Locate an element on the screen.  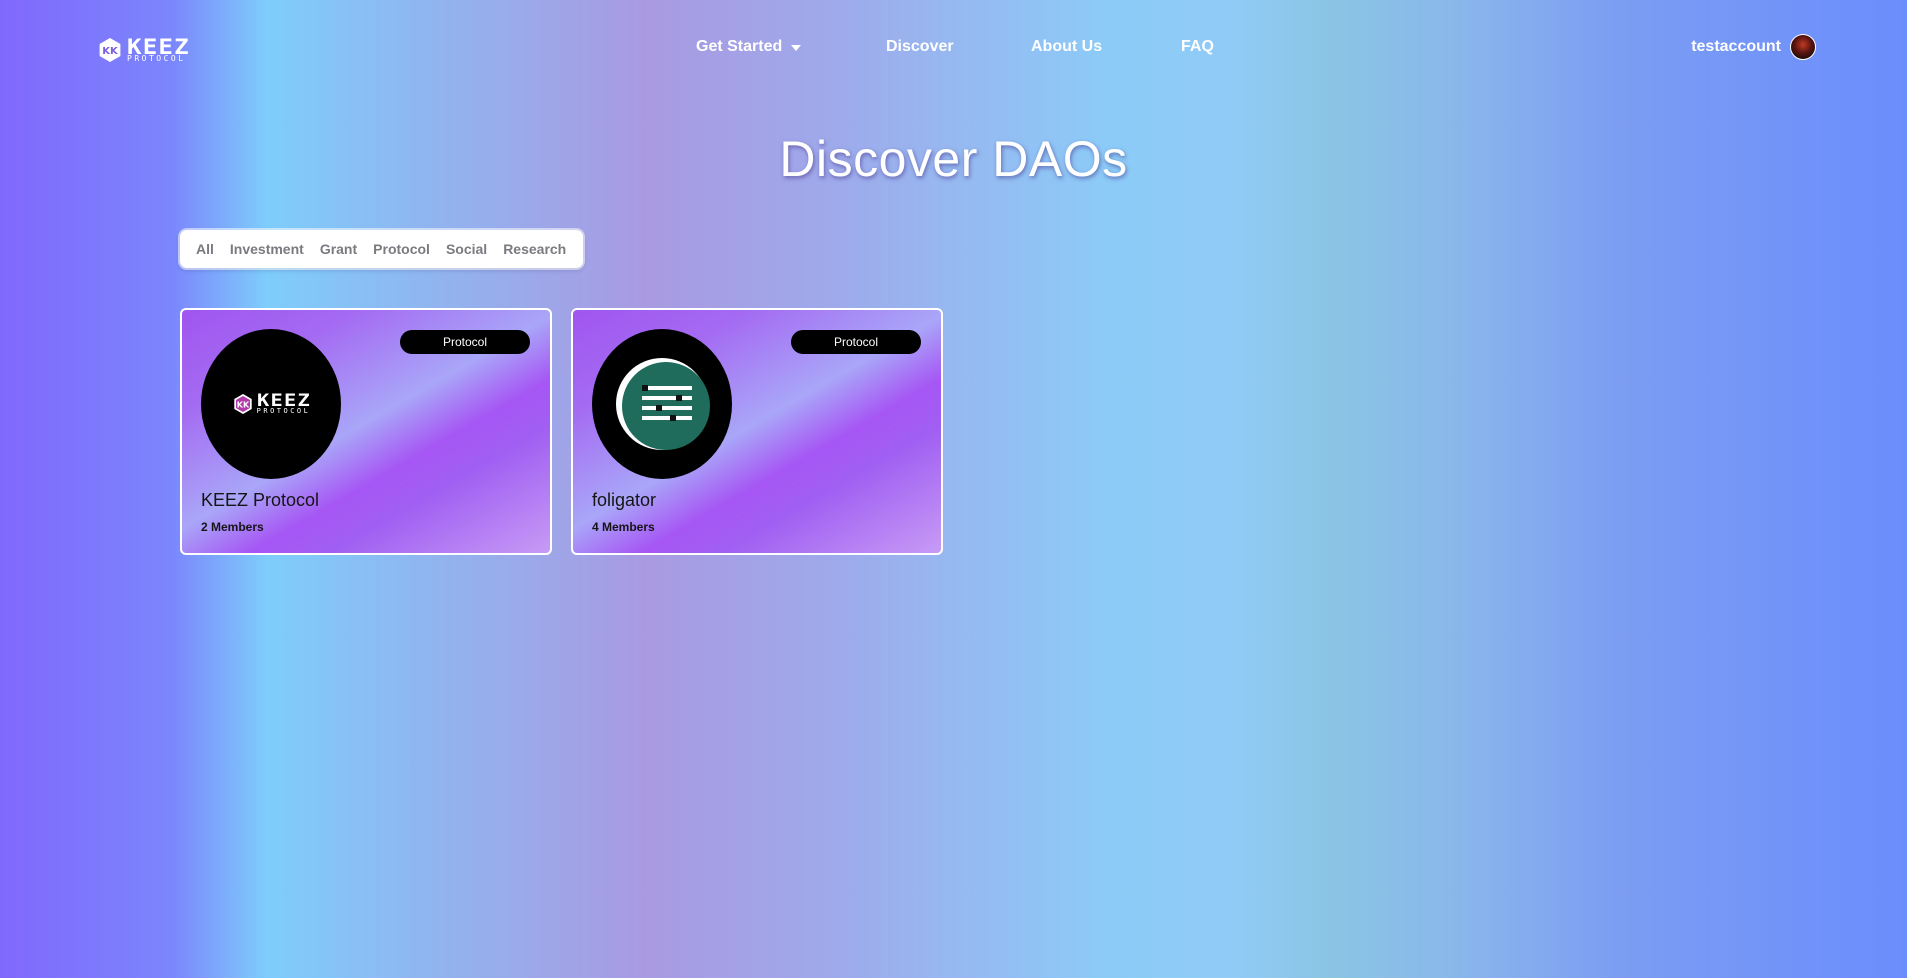
dao-avatar: KK KEEZ PROTOCOL is located at coordinates (271, 404).